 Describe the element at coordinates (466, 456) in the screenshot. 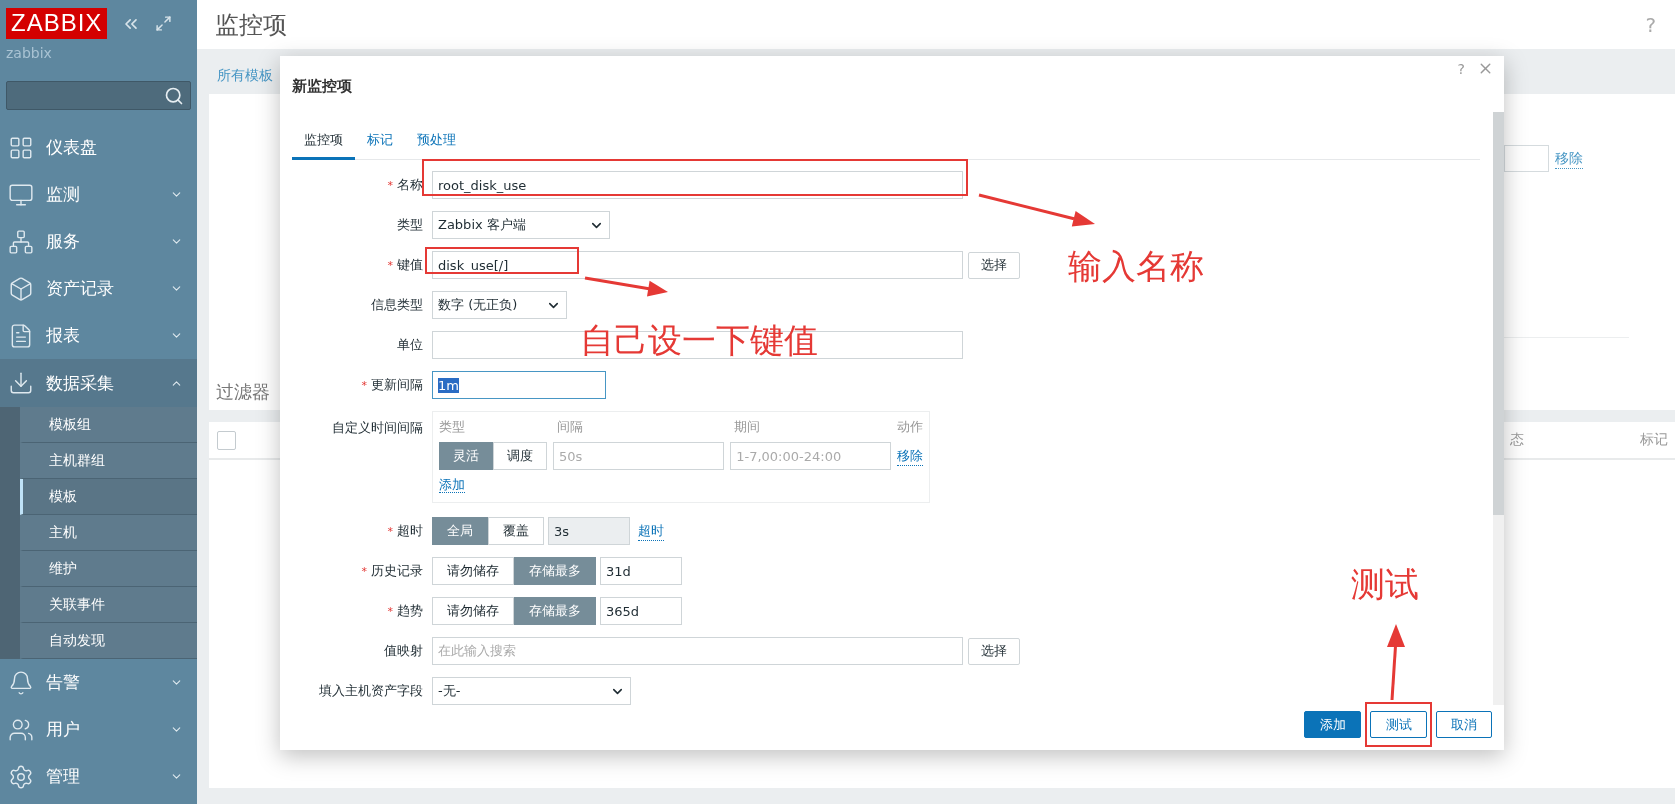

I see `toggle-button: 灵活` at that location.